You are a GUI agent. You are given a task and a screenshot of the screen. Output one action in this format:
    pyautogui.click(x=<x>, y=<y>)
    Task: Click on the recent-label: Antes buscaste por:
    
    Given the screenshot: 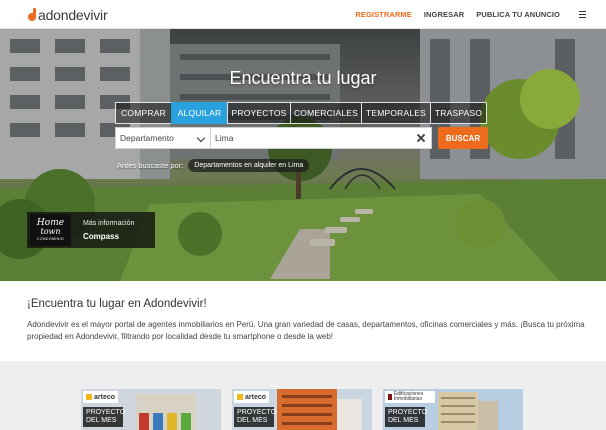 What is the action you would take?
    pyautogui.click(x=150, y=165)
    